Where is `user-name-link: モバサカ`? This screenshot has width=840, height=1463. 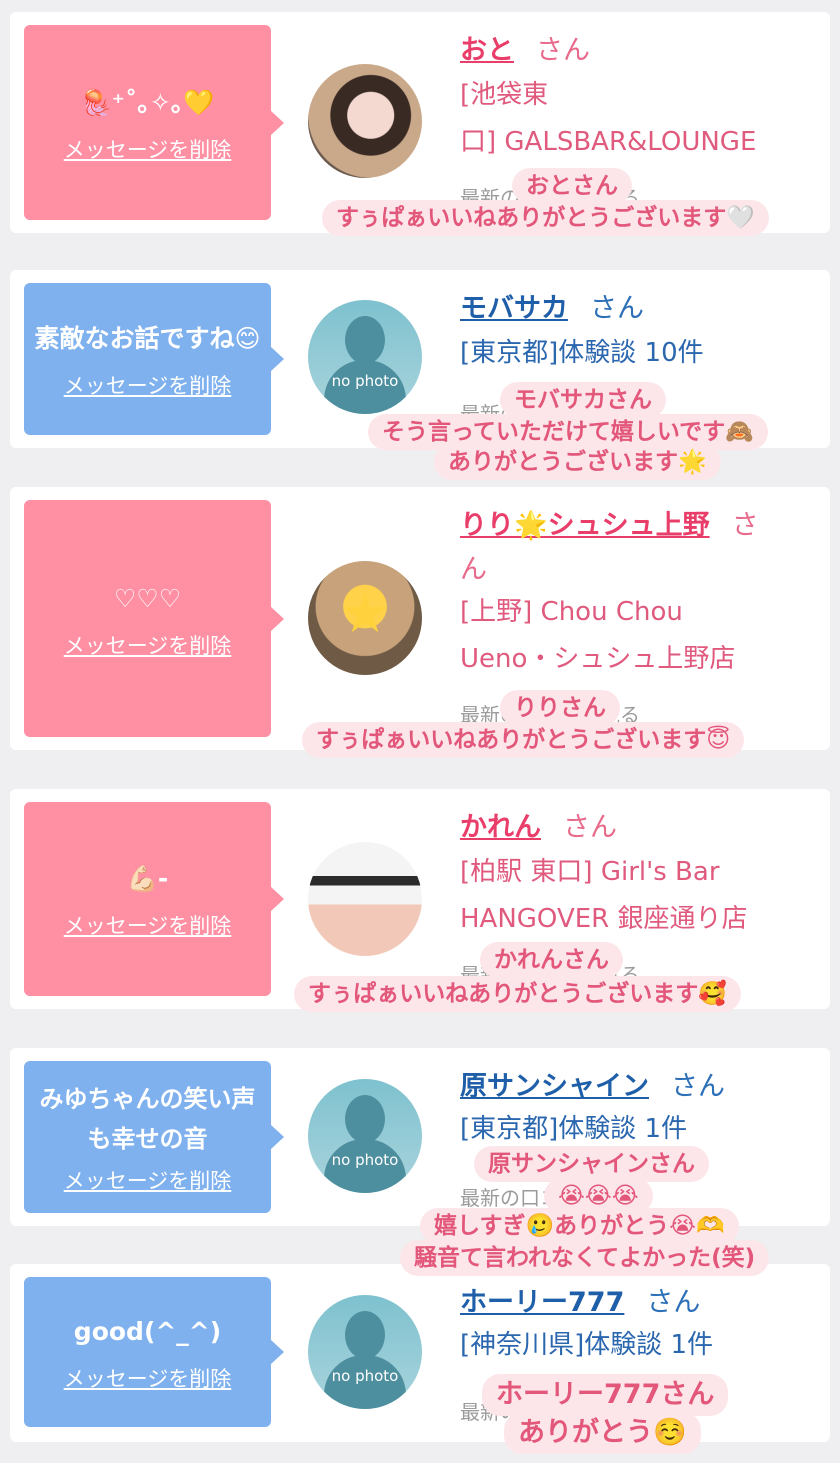 user-name-link: モバサカ is located at coordinates (514, 308).